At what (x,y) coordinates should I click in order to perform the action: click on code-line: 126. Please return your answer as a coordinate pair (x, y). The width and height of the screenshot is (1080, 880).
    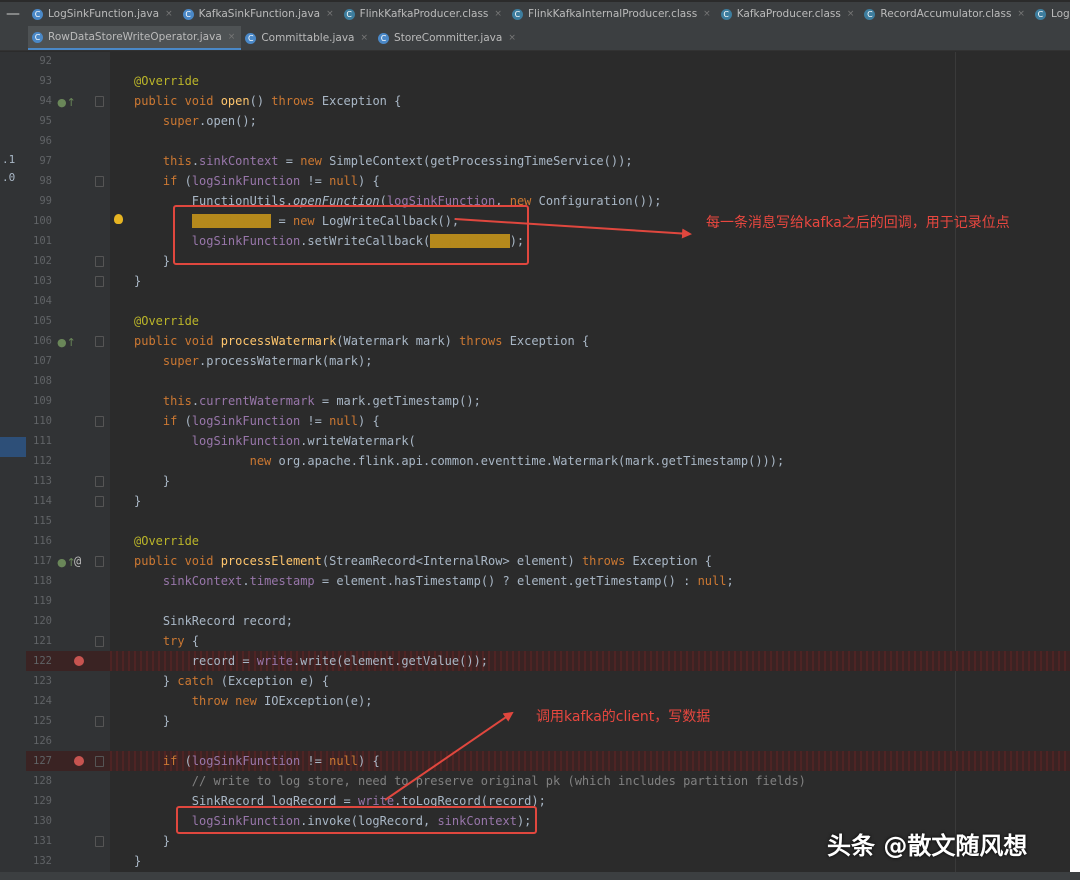
    Looking at the image, I should click on (548, 741).